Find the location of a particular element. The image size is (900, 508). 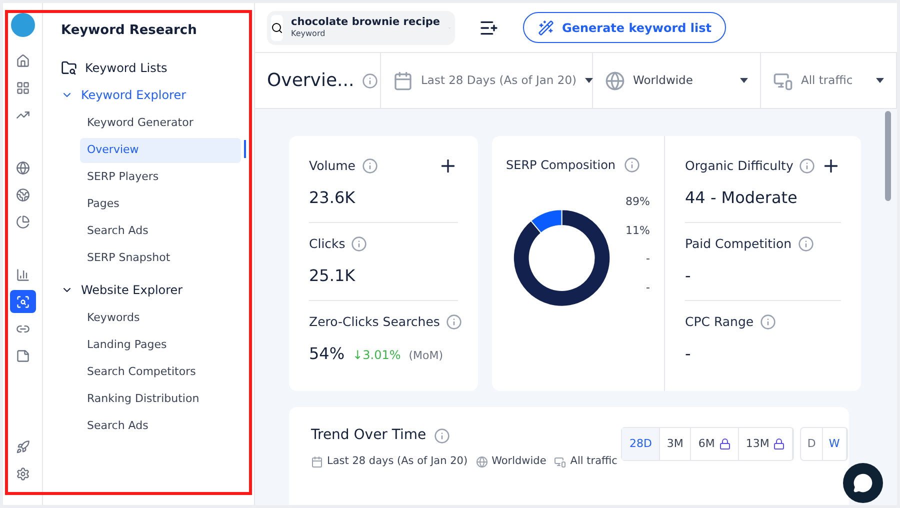

sidebar-item: Keywords is located at coordinates (163, 318).